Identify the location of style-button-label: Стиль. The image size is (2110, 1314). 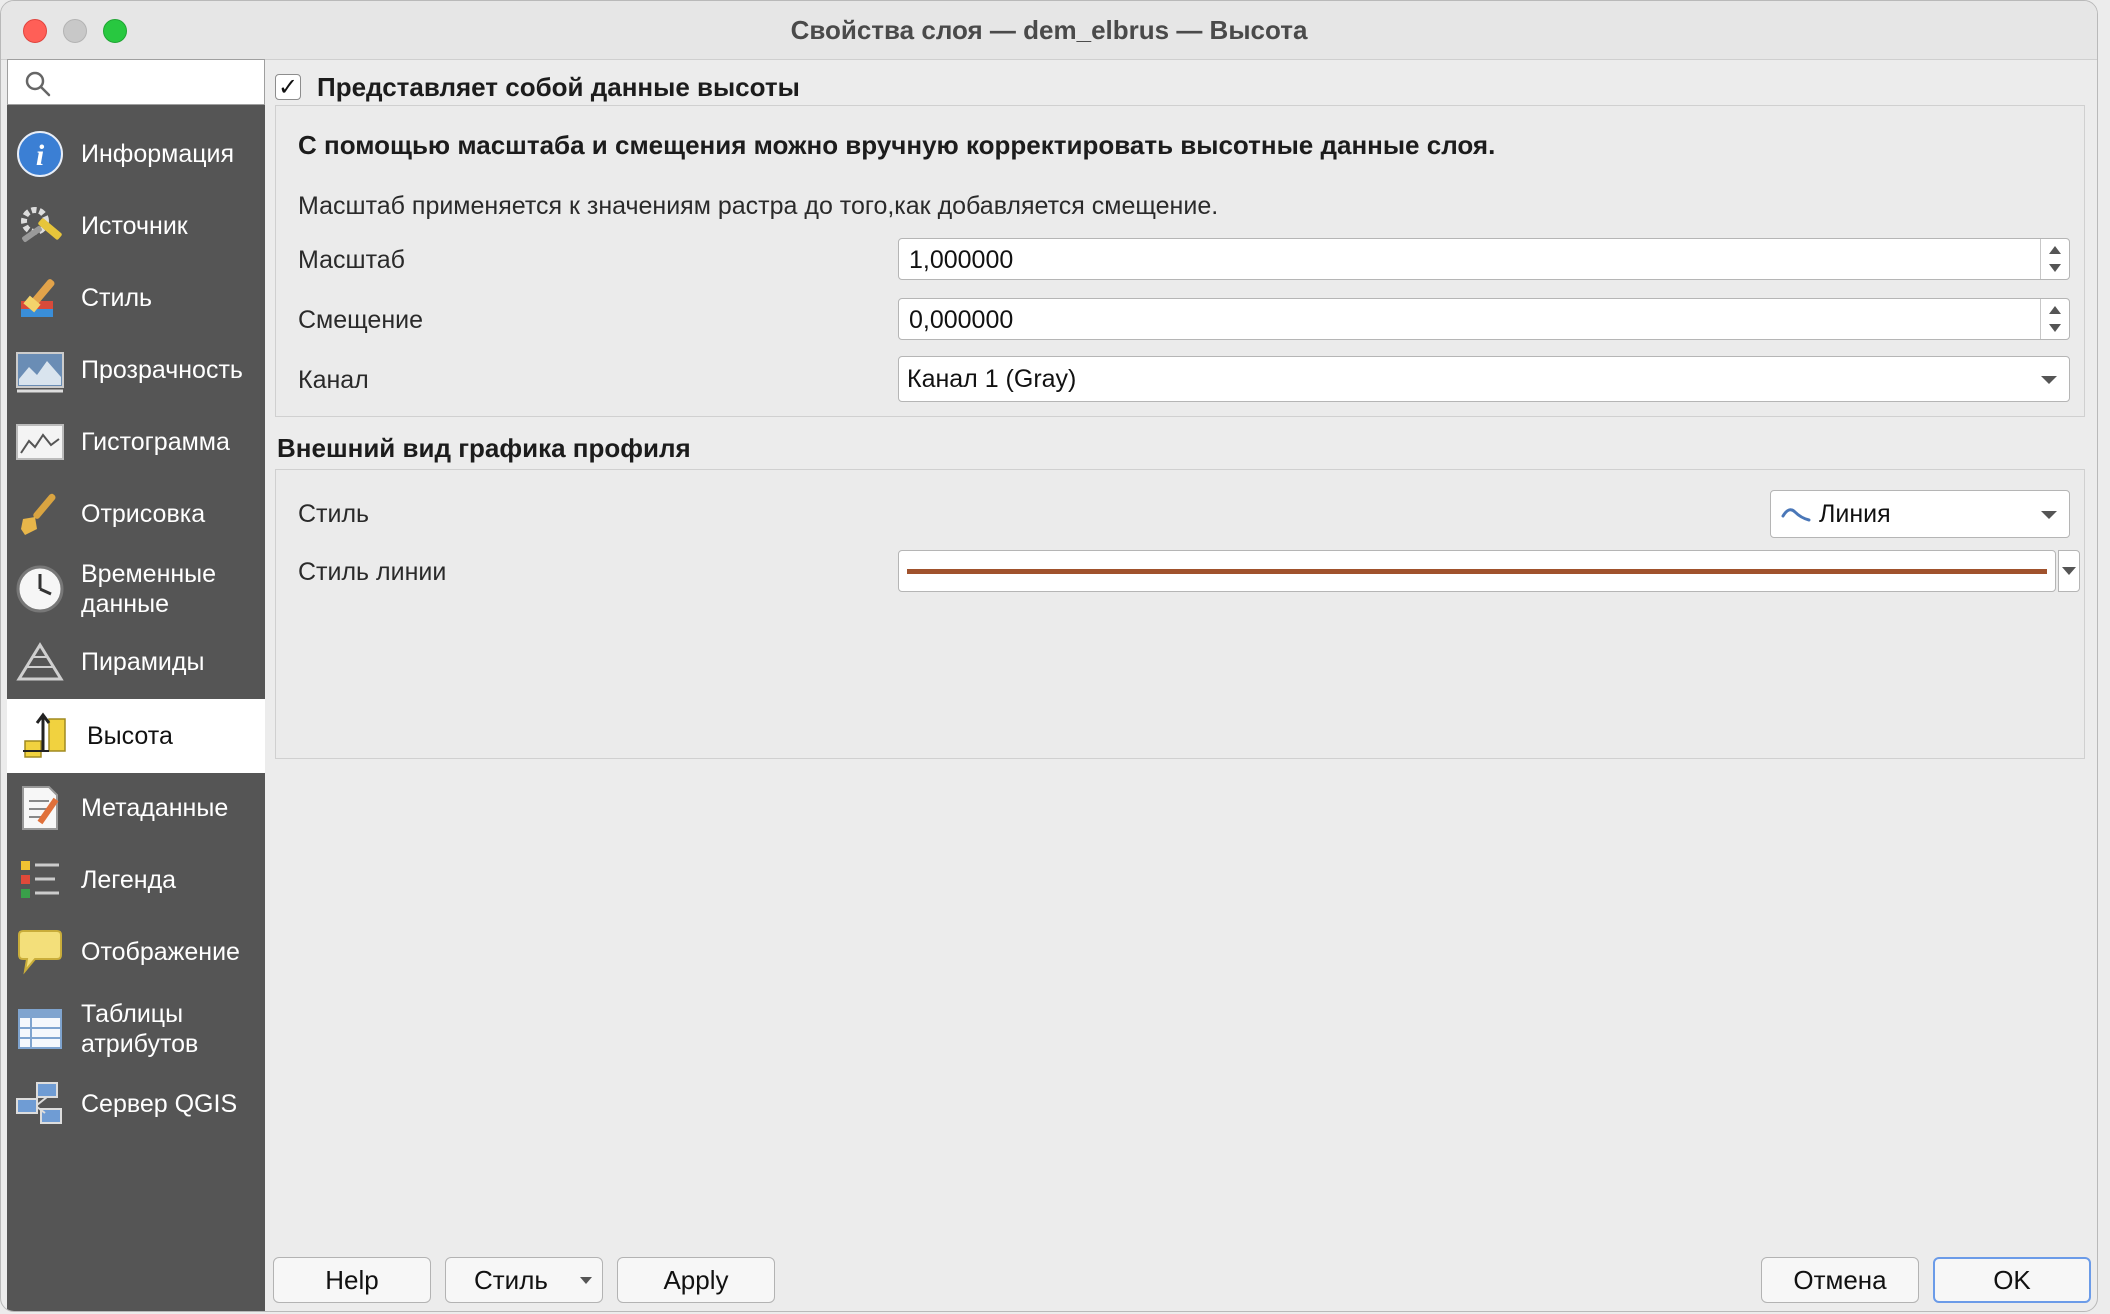
(511, 1279).